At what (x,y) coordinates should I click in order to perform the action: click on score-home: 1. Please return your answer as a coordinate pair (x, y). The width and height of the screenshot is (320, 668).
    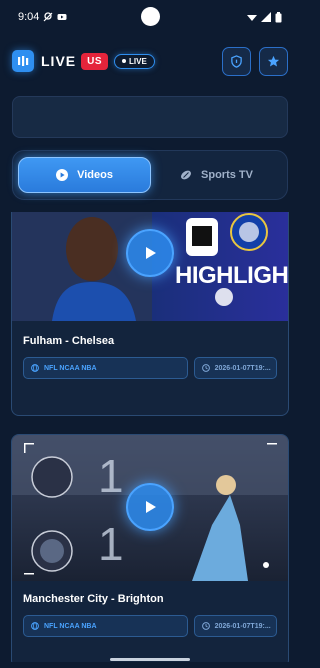
    Looking at the image, I should click on (111, 476).